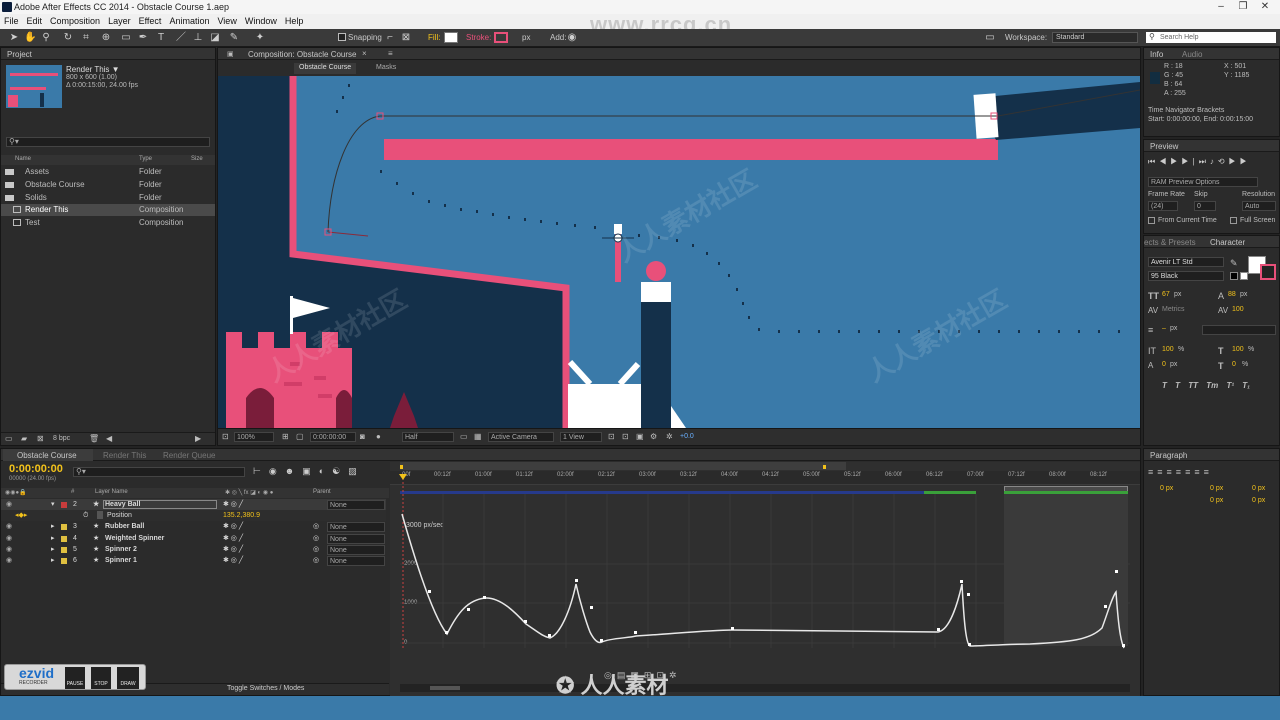  I want to click on expand-icon: ▾, so click(53, 504).